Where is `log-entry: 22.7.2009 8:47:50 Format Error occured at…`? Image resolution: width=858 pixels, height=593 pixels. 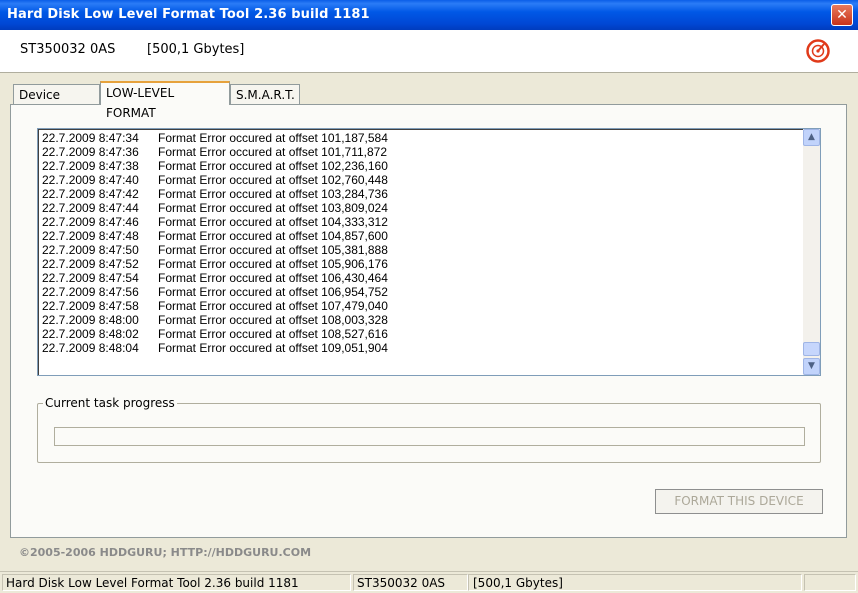
log-entry: 22.7.2009 8:47:50 Format Error occured at… is located at coordinates (215, 250).